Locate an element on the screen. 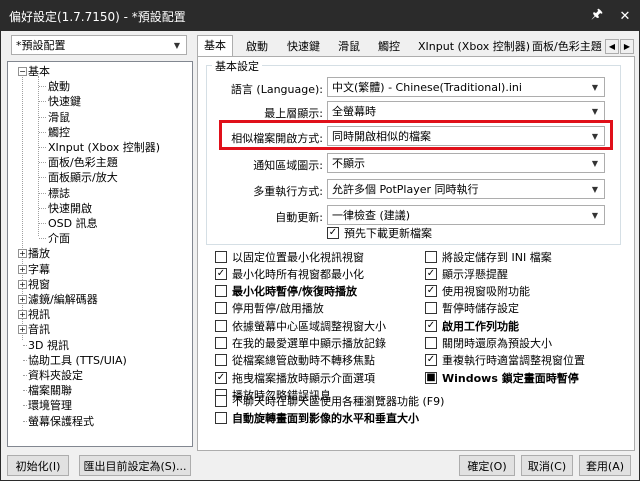 This screenshot has height=481, width=640. tab-startup: 啟動 is located at coordinates (257, 47).